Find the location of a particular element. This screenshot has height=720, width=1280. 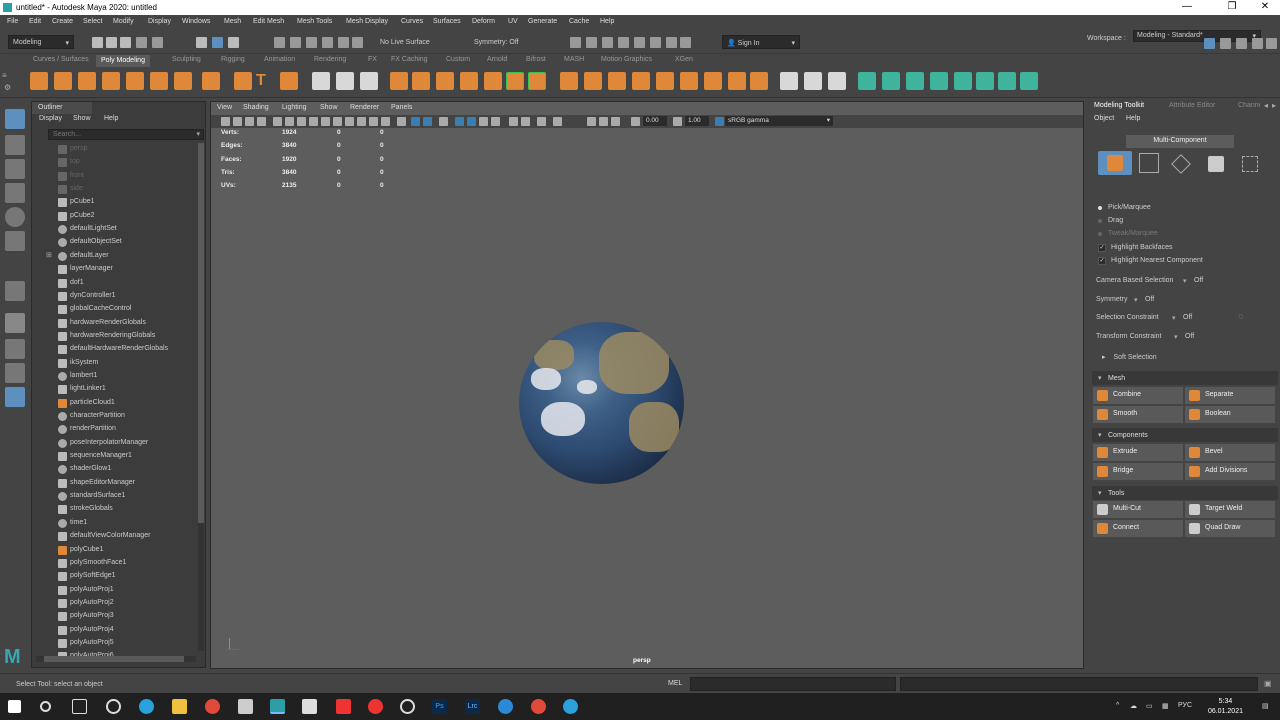

new-scene-icon is located at coordinates (97, 42).